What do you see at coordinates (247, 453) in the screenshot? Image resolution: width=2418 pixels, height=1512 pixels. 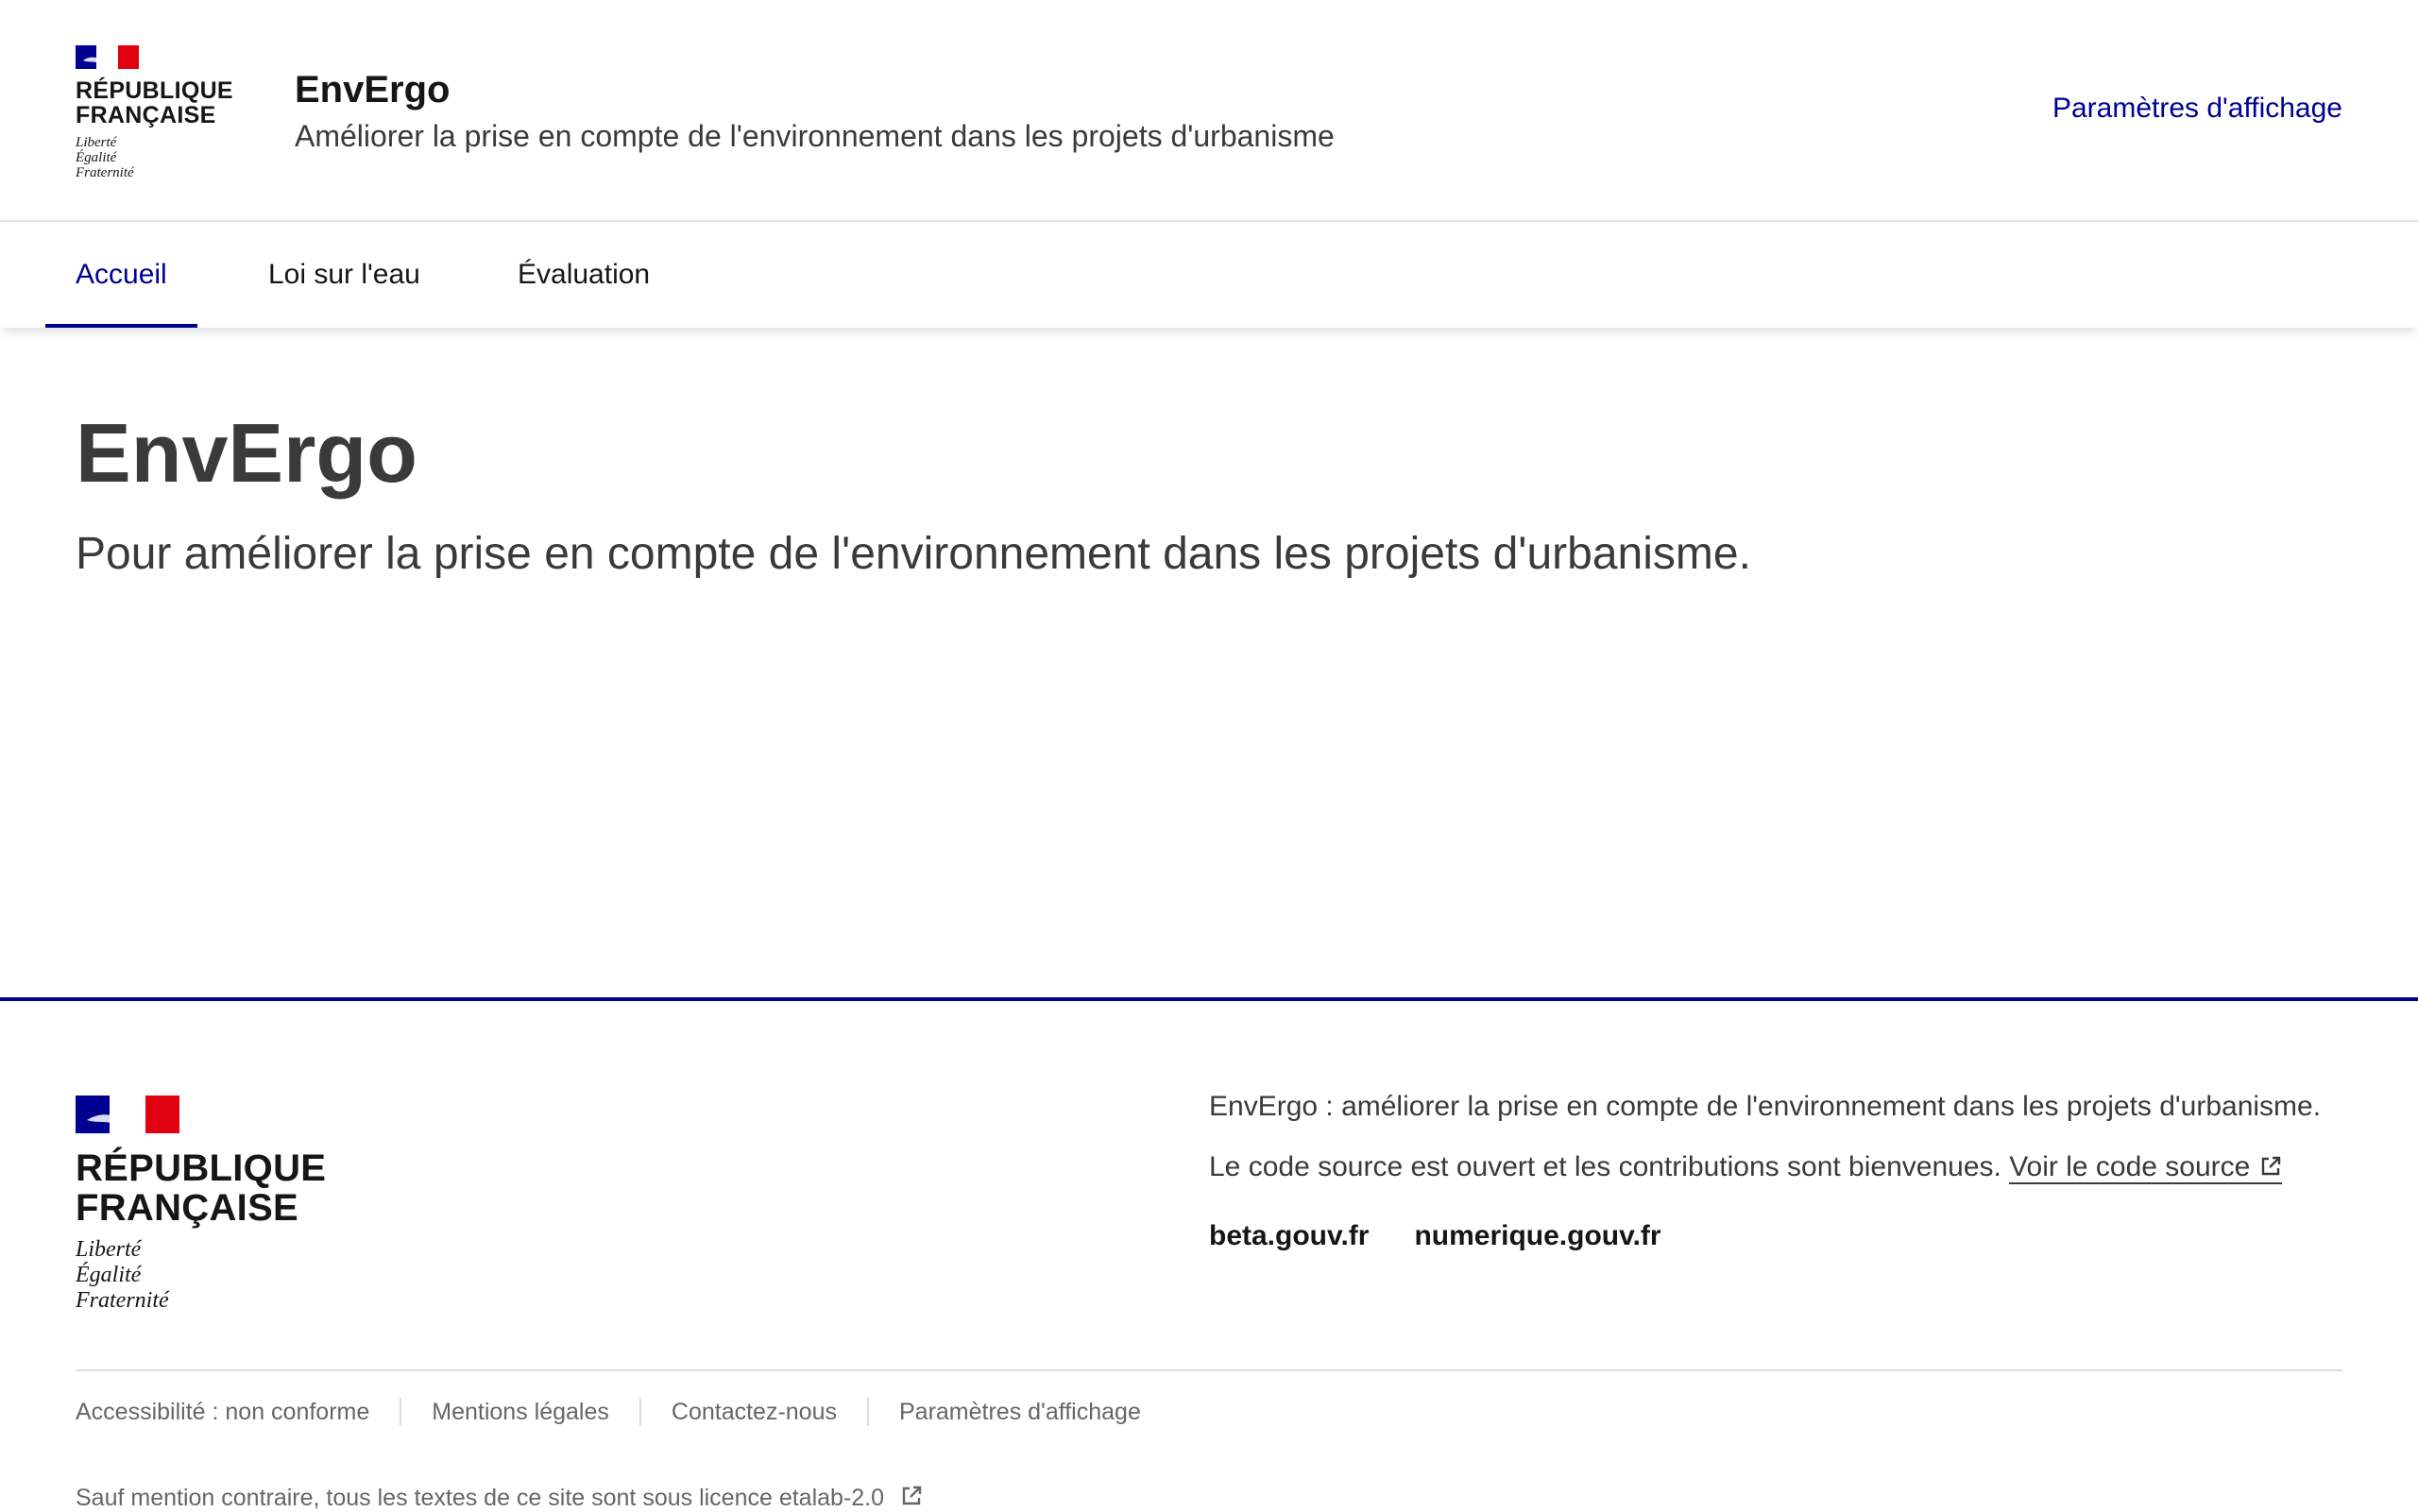 I see `page-title: EnvErgo` at bounding box center [247, 453].